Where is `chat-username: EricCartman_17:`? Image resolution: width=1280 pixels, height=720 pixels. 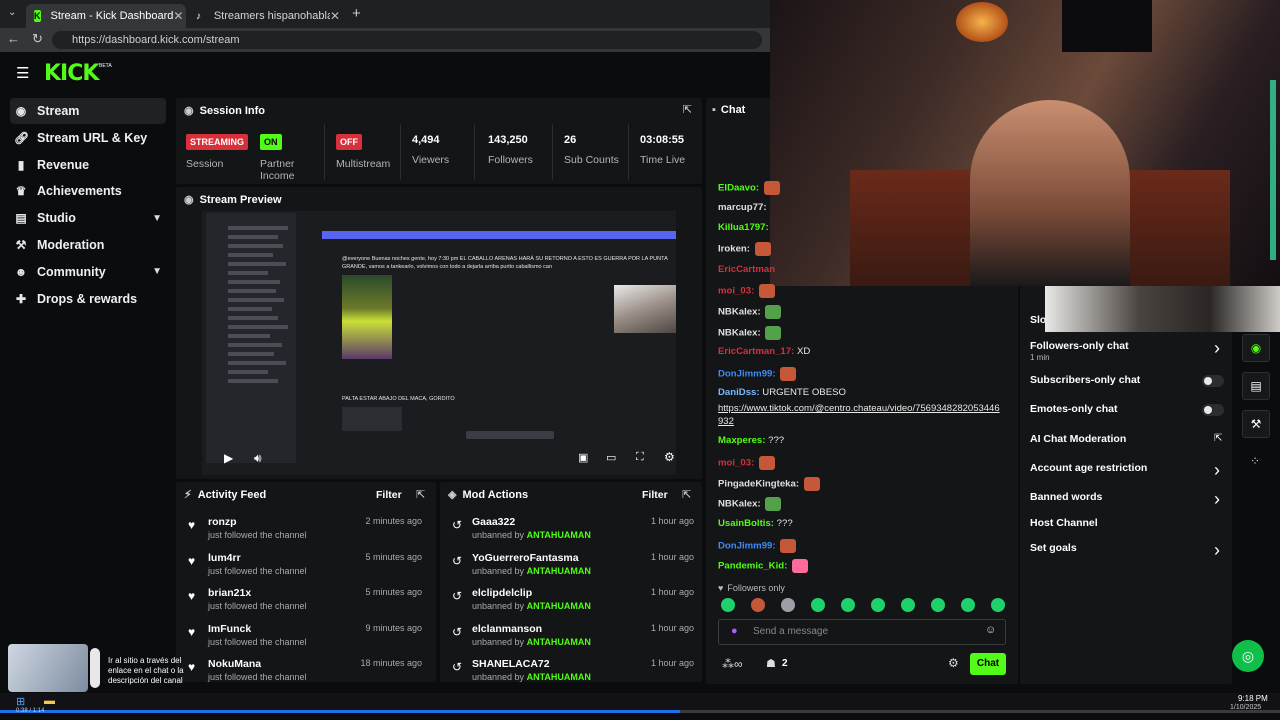 chat-username: EricCartman_17: is located at coordinates (756, 351).